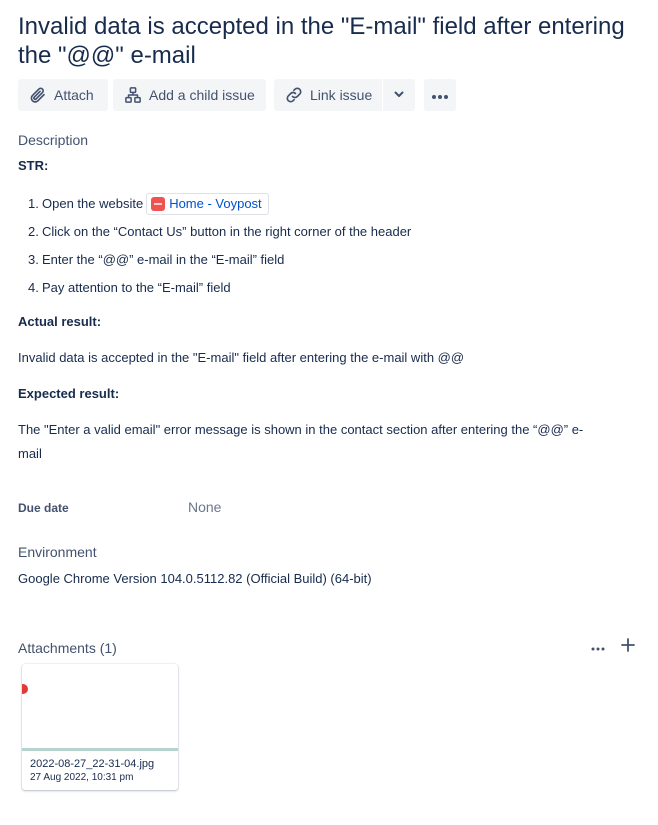 The image size is (658, 825). Describe the element at coordinates (43, 508) in the screenshot. I see `due-date-label: Due date` at that location.